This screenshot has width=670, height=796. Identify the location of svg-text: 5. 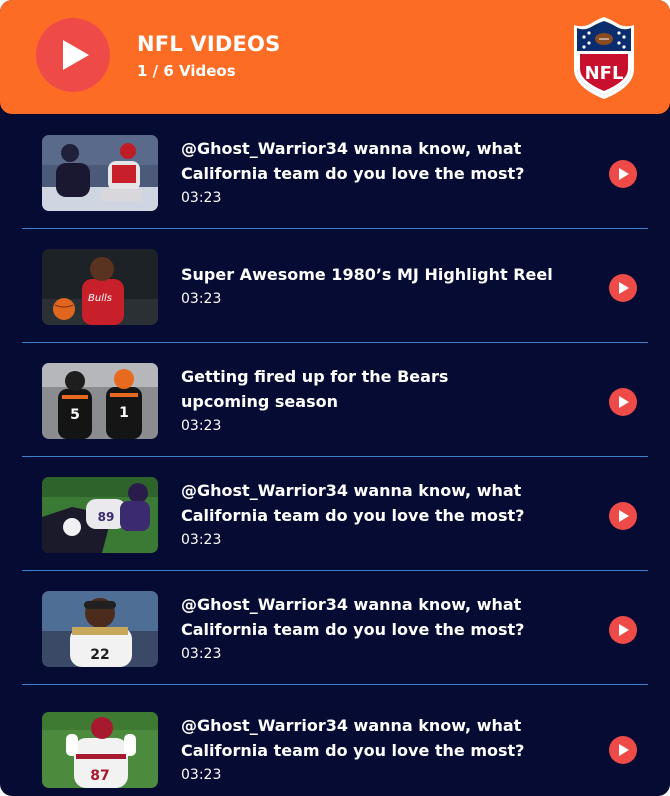
(75, 415).